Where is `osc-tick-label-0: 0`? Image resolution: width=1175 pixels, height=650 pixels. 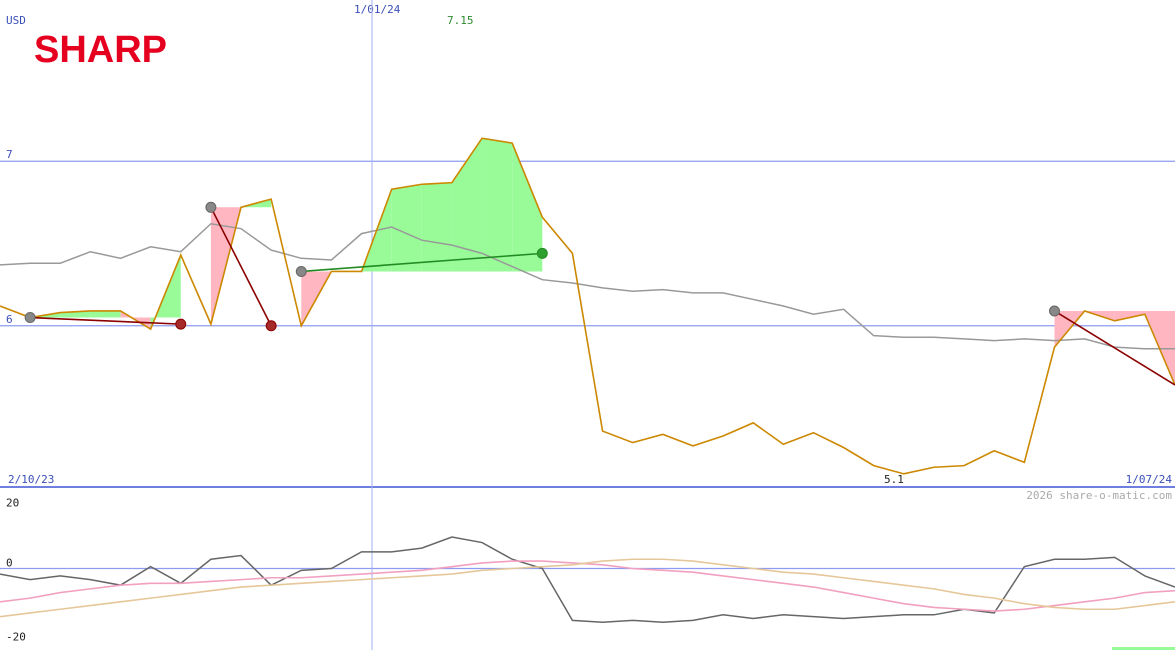 osc-tick-label-0: 0 is located at coordinates (9, 563).